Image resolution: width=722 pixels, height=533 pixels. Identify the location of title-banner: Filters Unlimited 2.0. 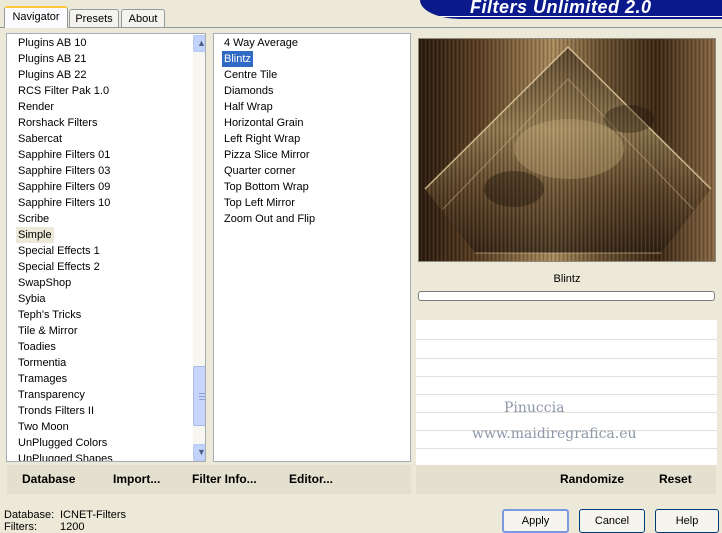
(571, 9).